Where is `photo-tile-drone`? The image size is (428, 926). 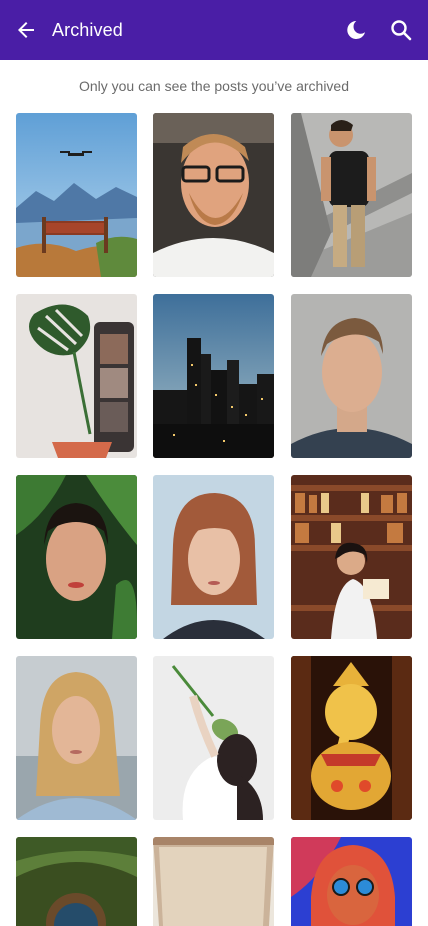 photo-tile-drone is located at coordinates (76, 195).